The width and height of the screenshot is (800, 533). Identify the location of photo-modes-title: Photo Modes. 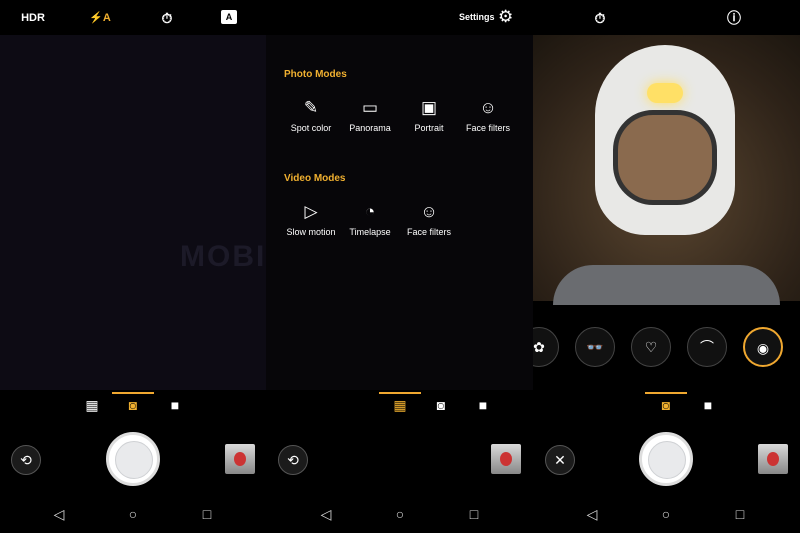
(315, 74).